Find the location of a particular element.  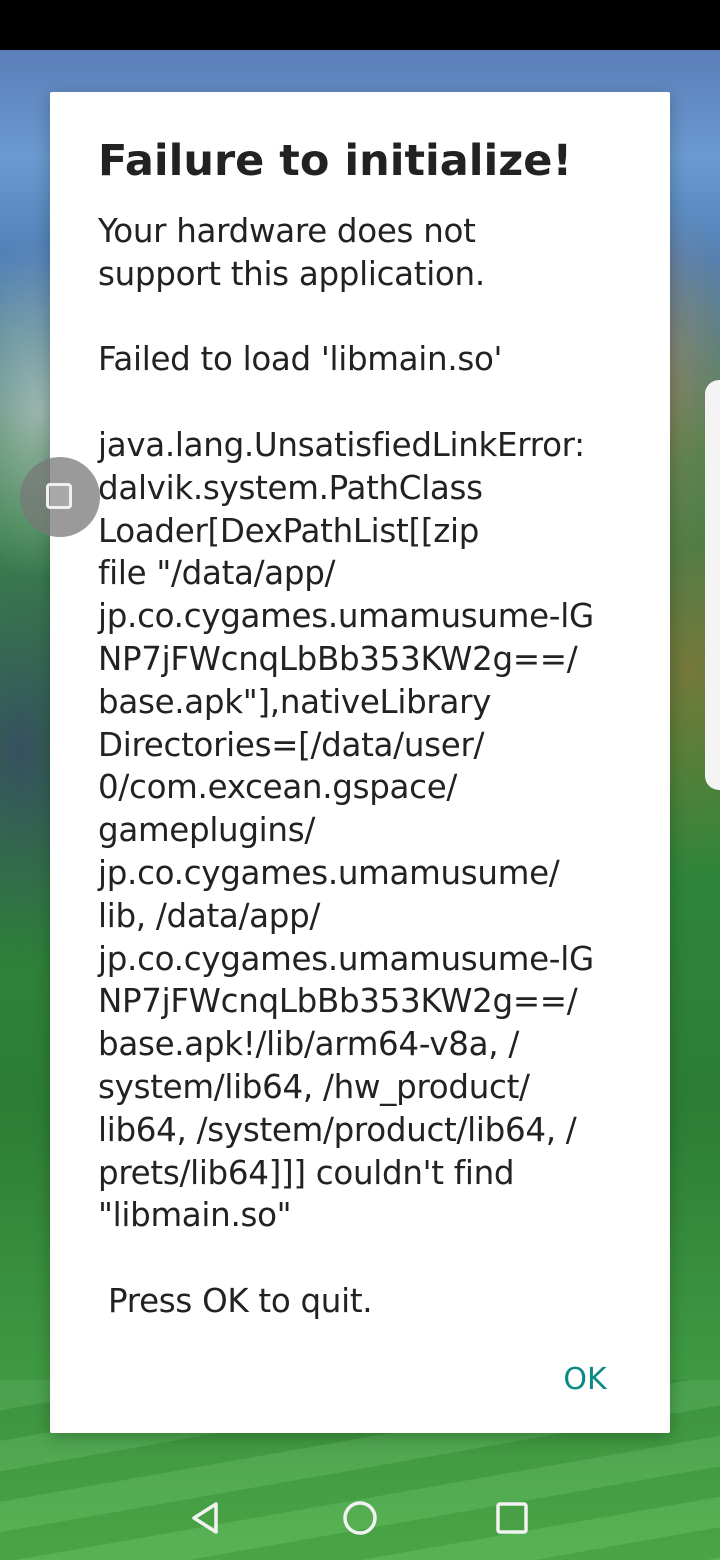

back-icon is located at coordinates (206, 1518).